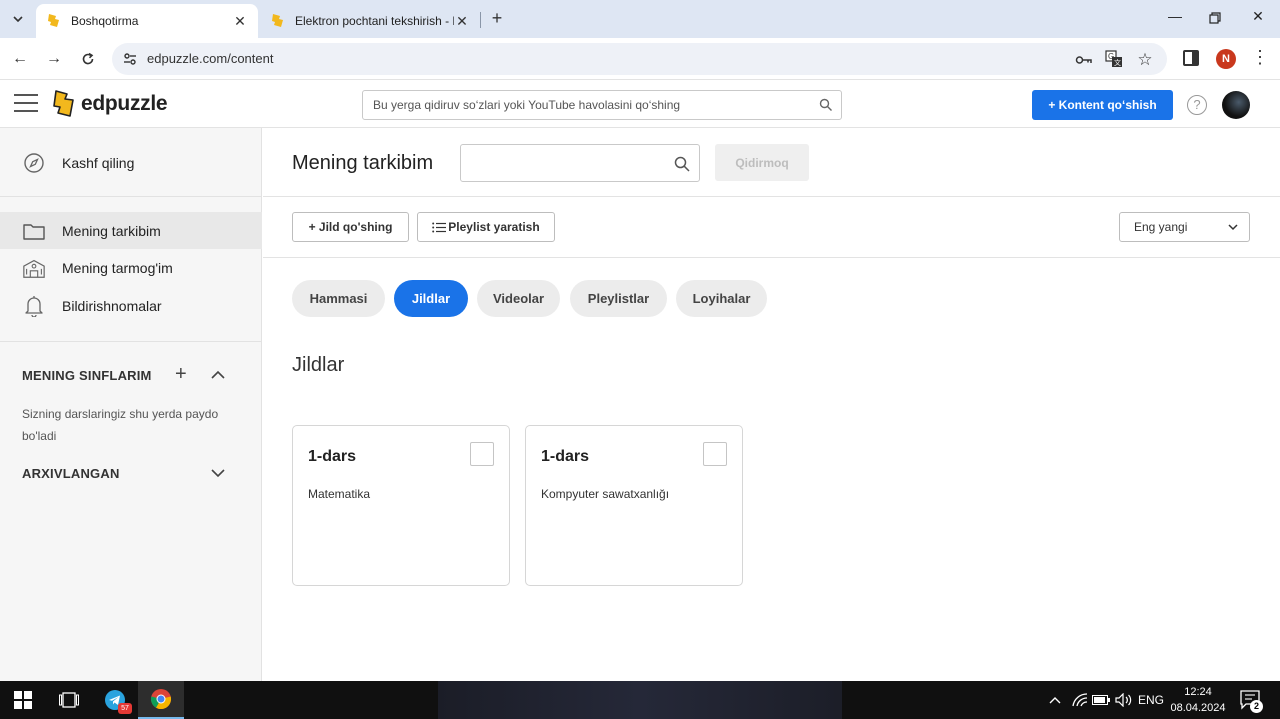  What do you see at coordinates (1102, 105) in the screenshot?
I see `add-content-button: + Kontent qo‘shish` at bounding box center [1102, 105].